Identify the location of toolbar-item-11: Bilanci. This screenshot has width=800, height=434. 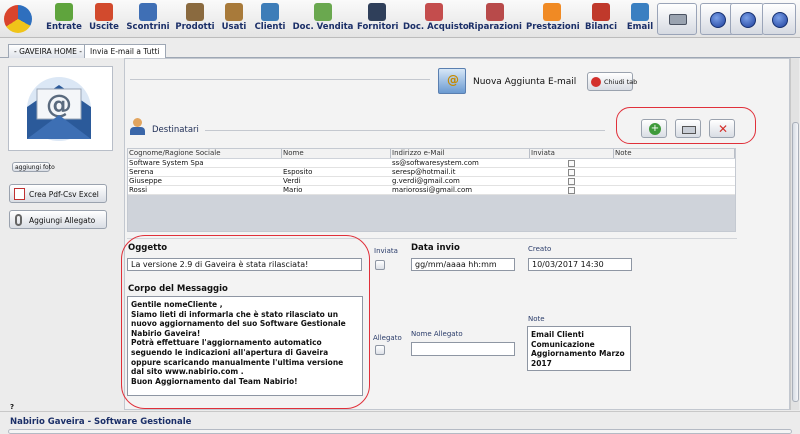
(601, 19).